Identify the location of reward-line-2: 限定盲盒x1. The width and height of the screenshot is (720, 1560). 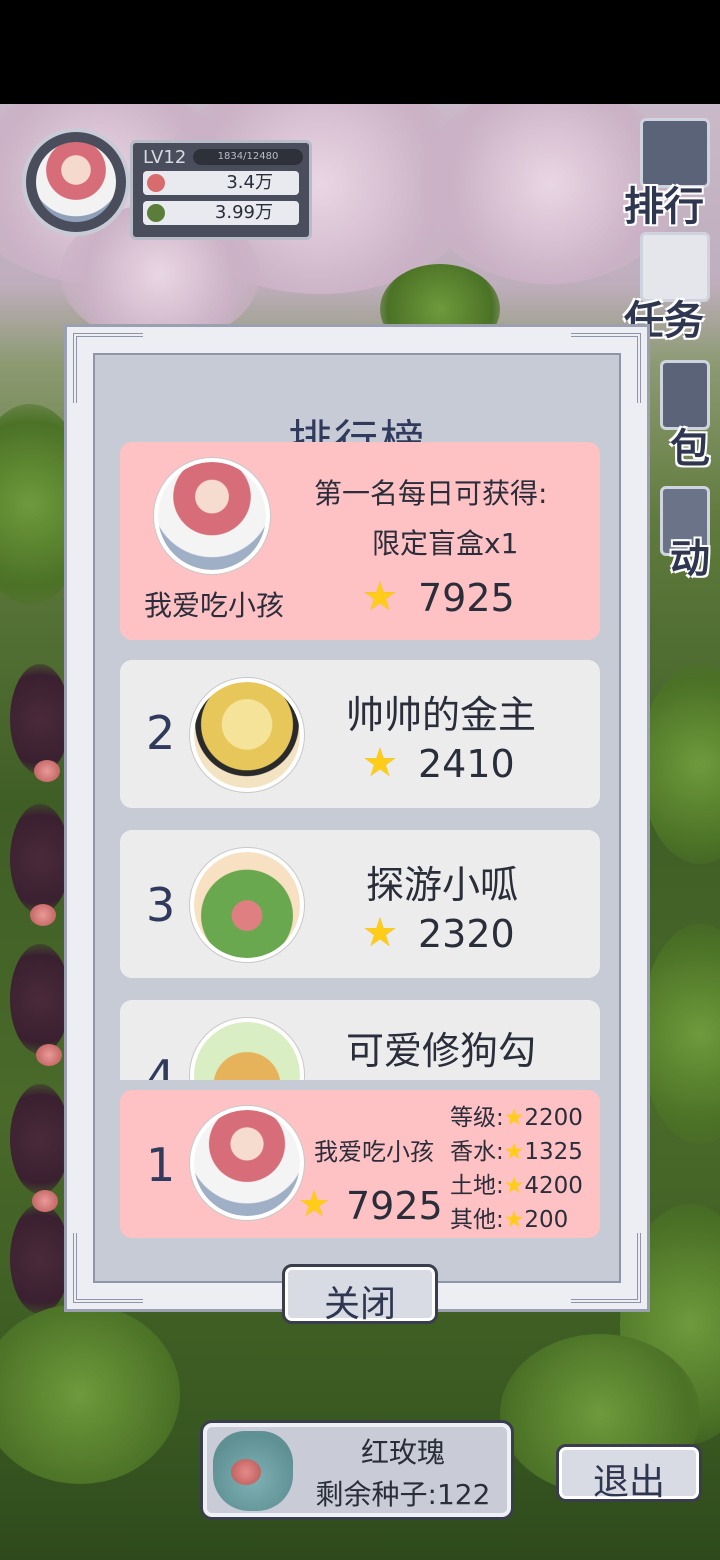
(445, 543).